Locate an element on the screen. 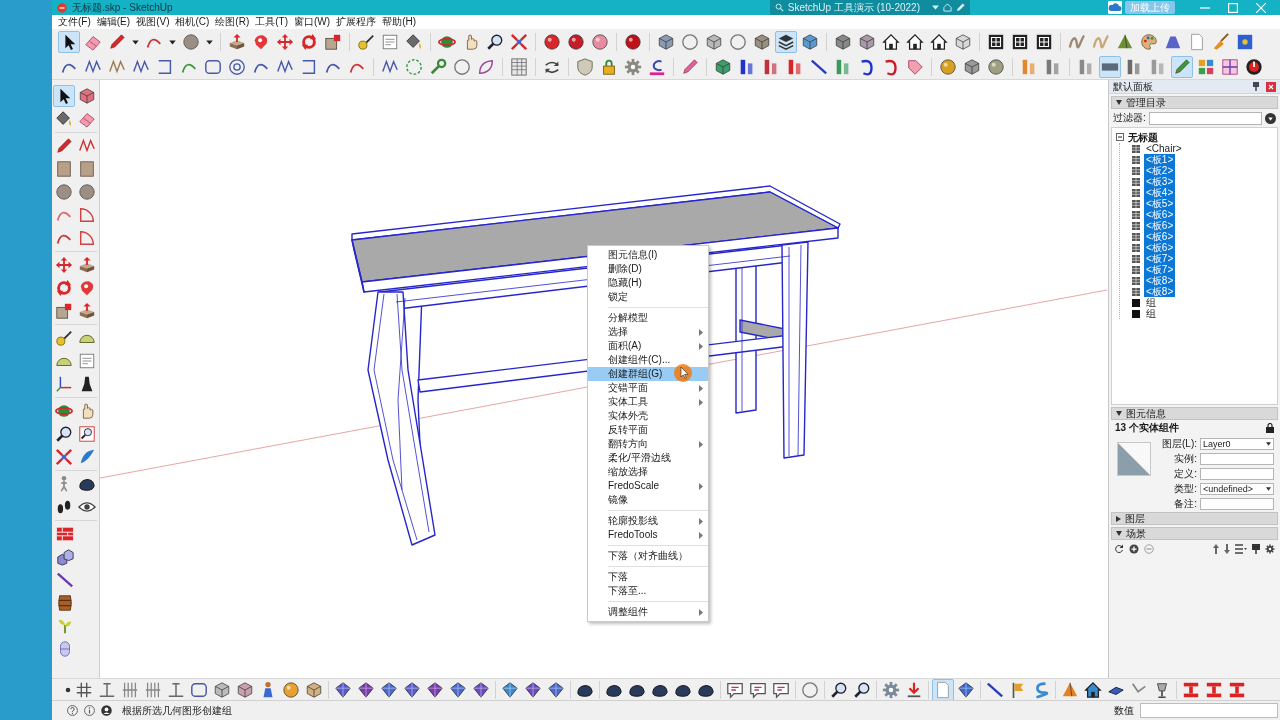 Image resolution: width=1280 pixels, height=720 pixels. menu-item: 镜像 is located at coordinates (648, 500).